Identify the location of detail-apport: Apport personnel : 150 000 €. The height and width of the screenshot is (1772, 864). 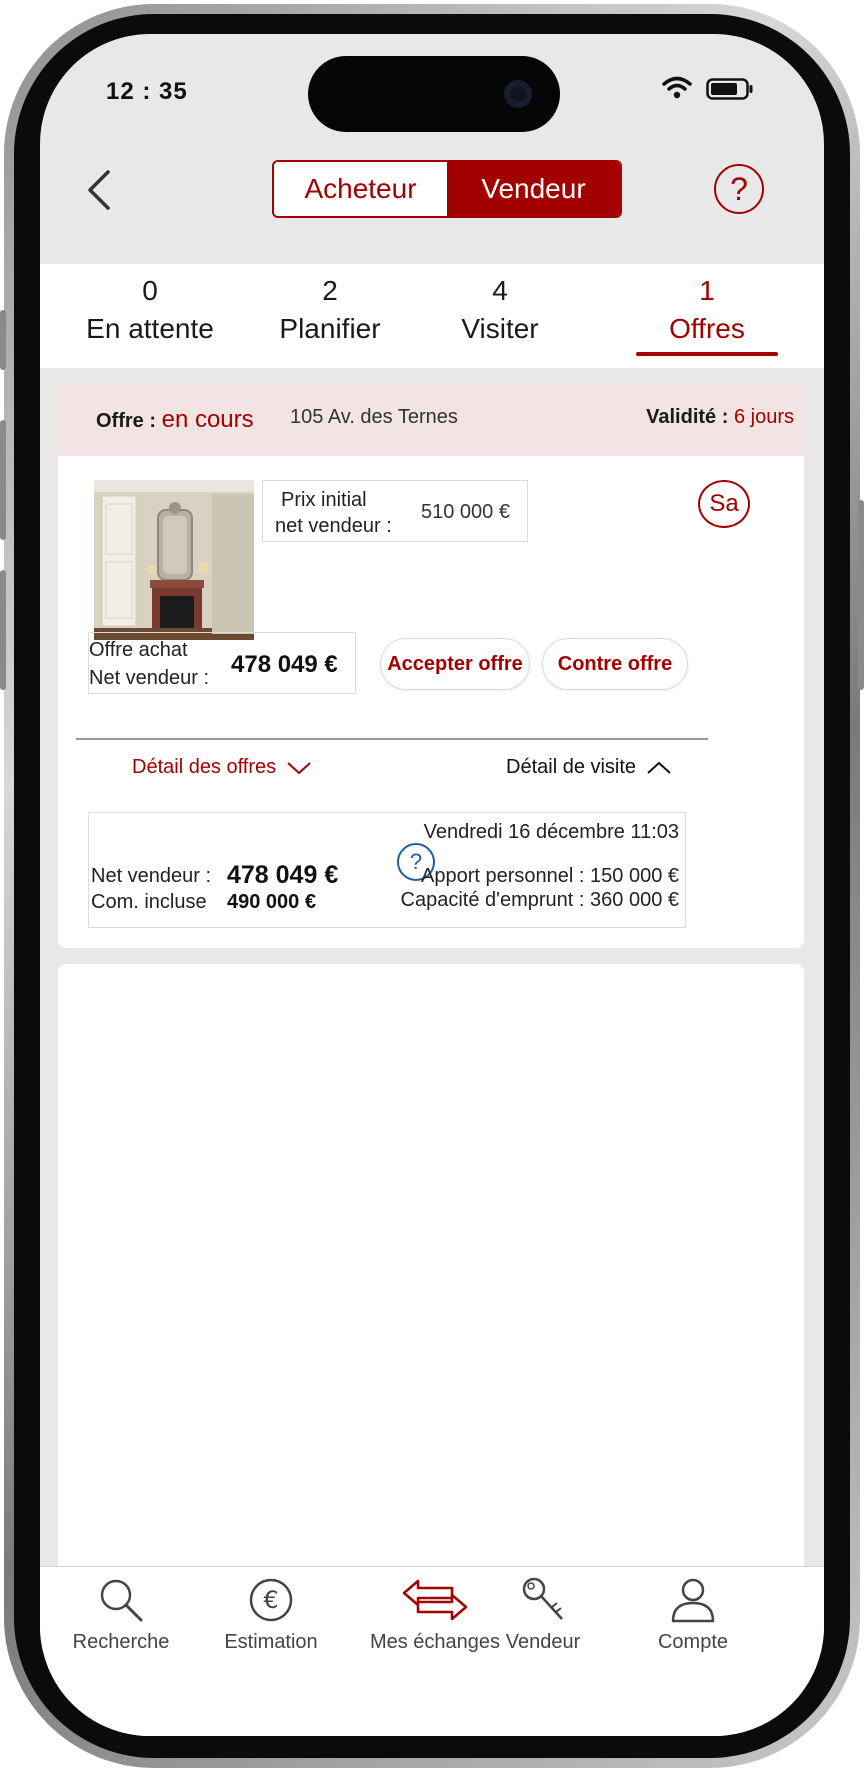
(550, 876).